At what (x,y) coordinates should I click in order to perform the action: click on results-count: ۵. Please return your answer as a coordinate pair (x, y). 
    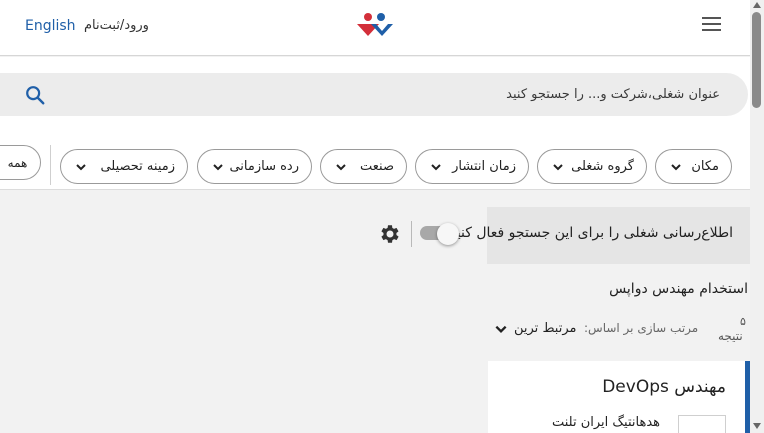
    Looking at the image, I should click on (743, 321).